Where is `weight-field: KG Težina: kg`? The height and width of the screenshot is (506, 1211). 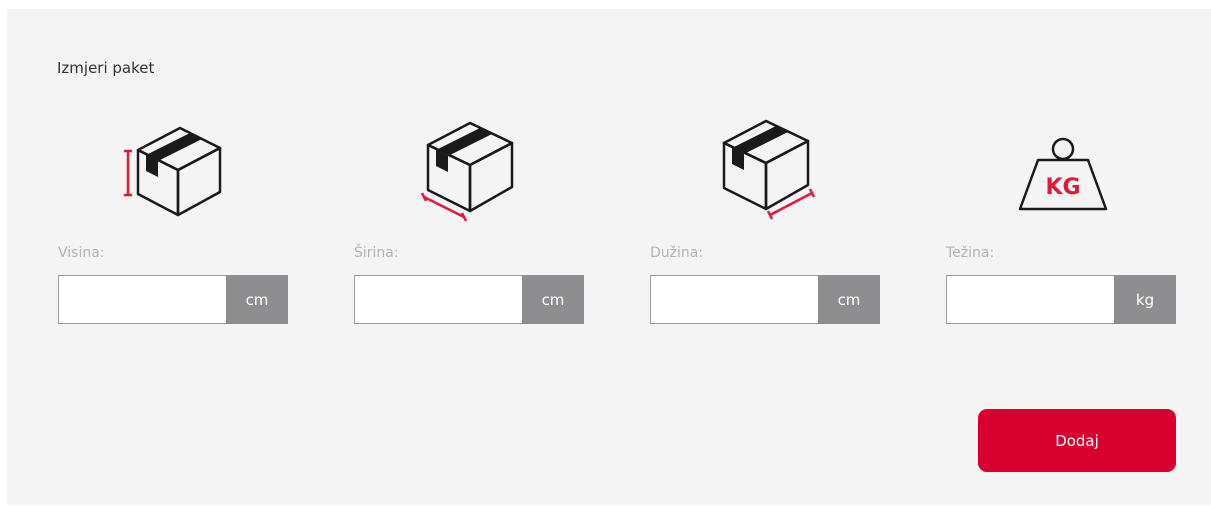
weight-field: KG Težina: kg is located at coordinates (1061, 222).